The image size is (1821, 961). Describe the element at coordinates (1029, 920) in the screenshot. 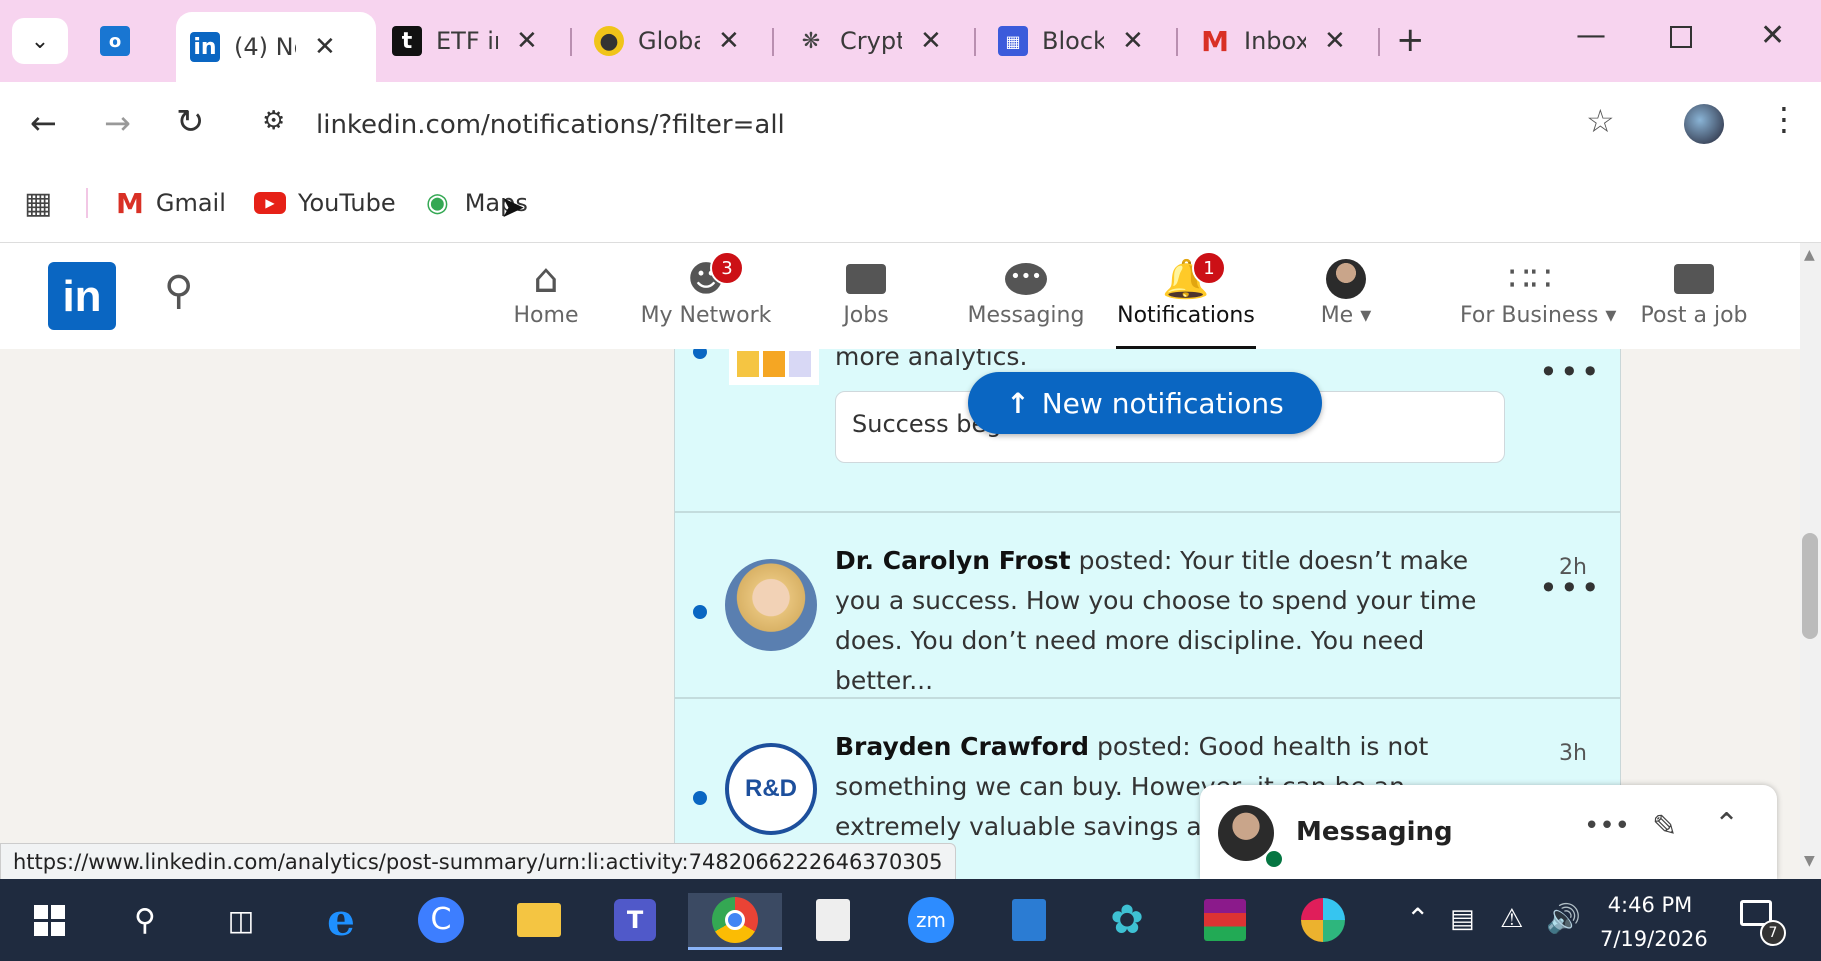

I see `taskbar-docs` at that location.